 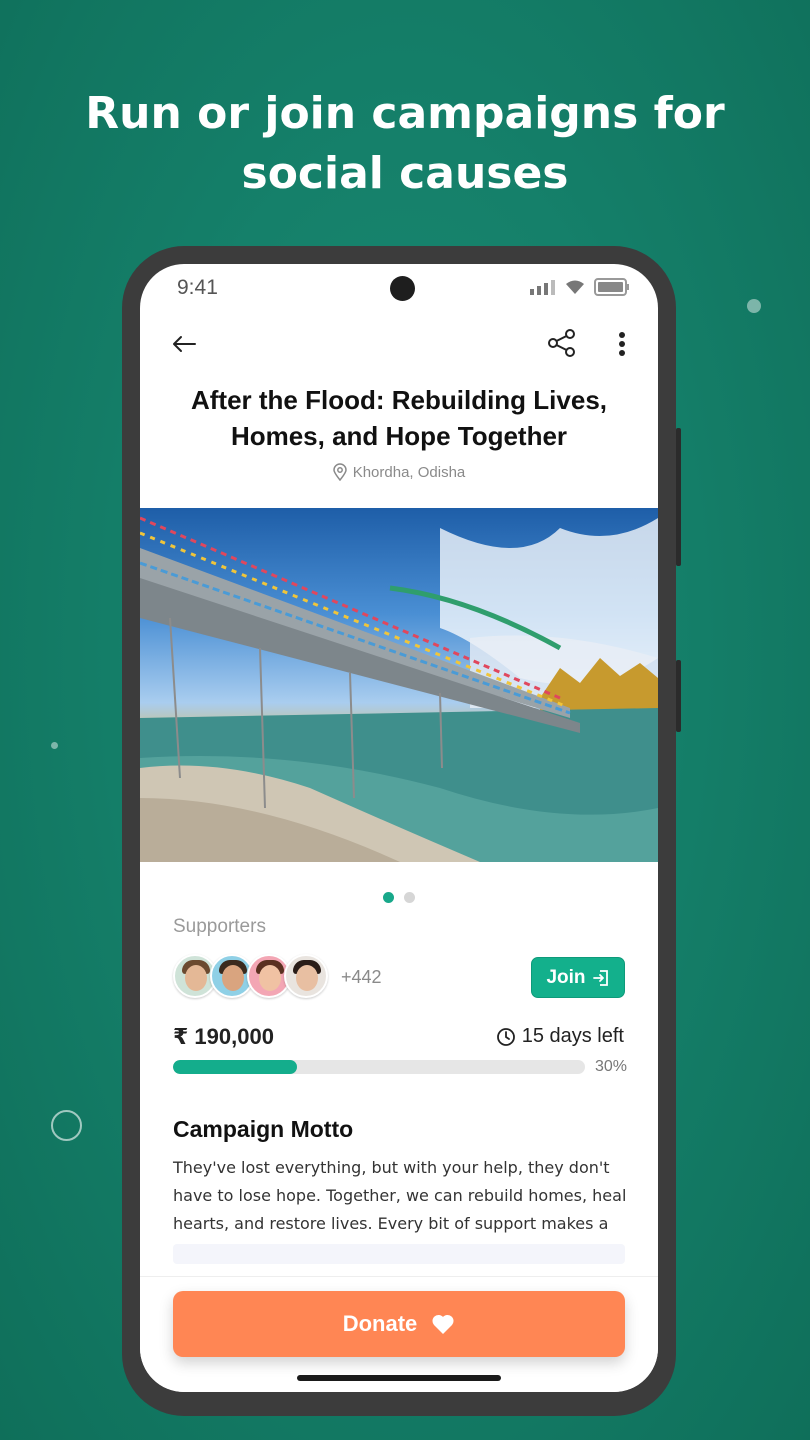 I want to click on promo-headline: Run or join campaigns for social causes, so click(x=405, y=144).